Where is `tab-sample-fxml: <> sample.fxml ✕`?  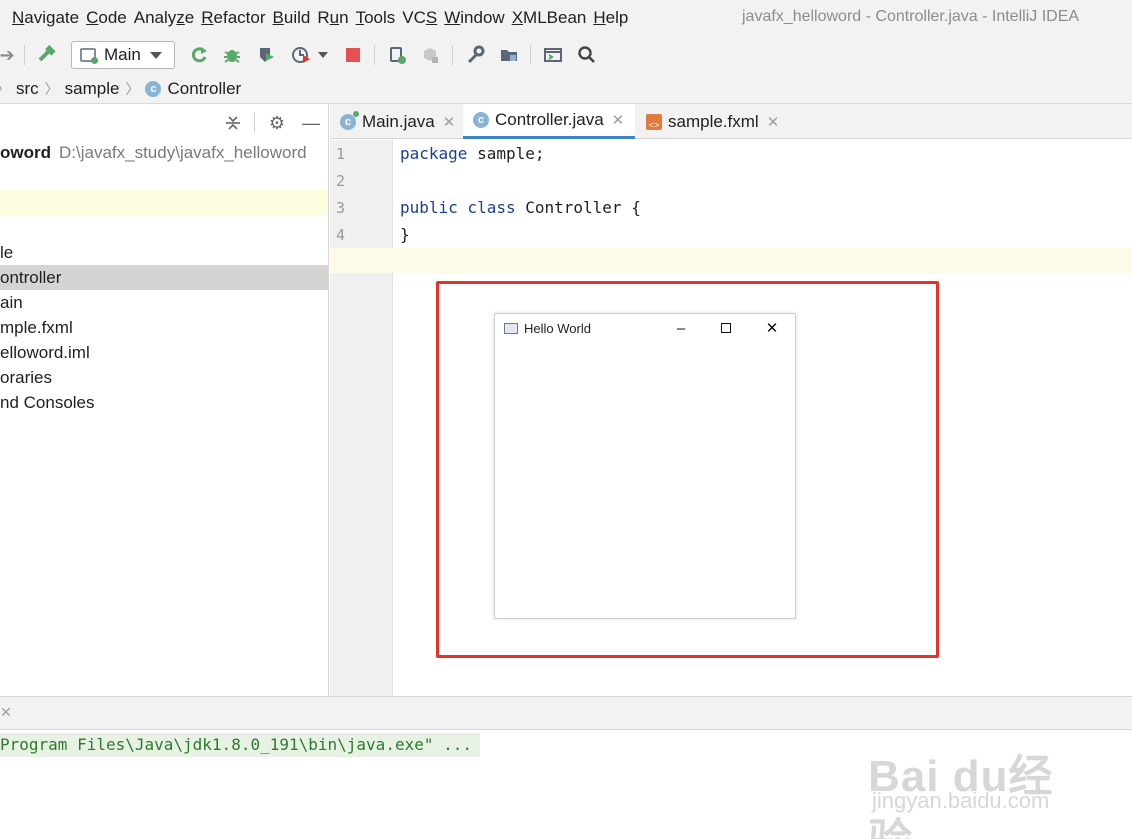 tab-sample-fxml: <> sample.fxml ✕ is located at coordinates (711, 121).